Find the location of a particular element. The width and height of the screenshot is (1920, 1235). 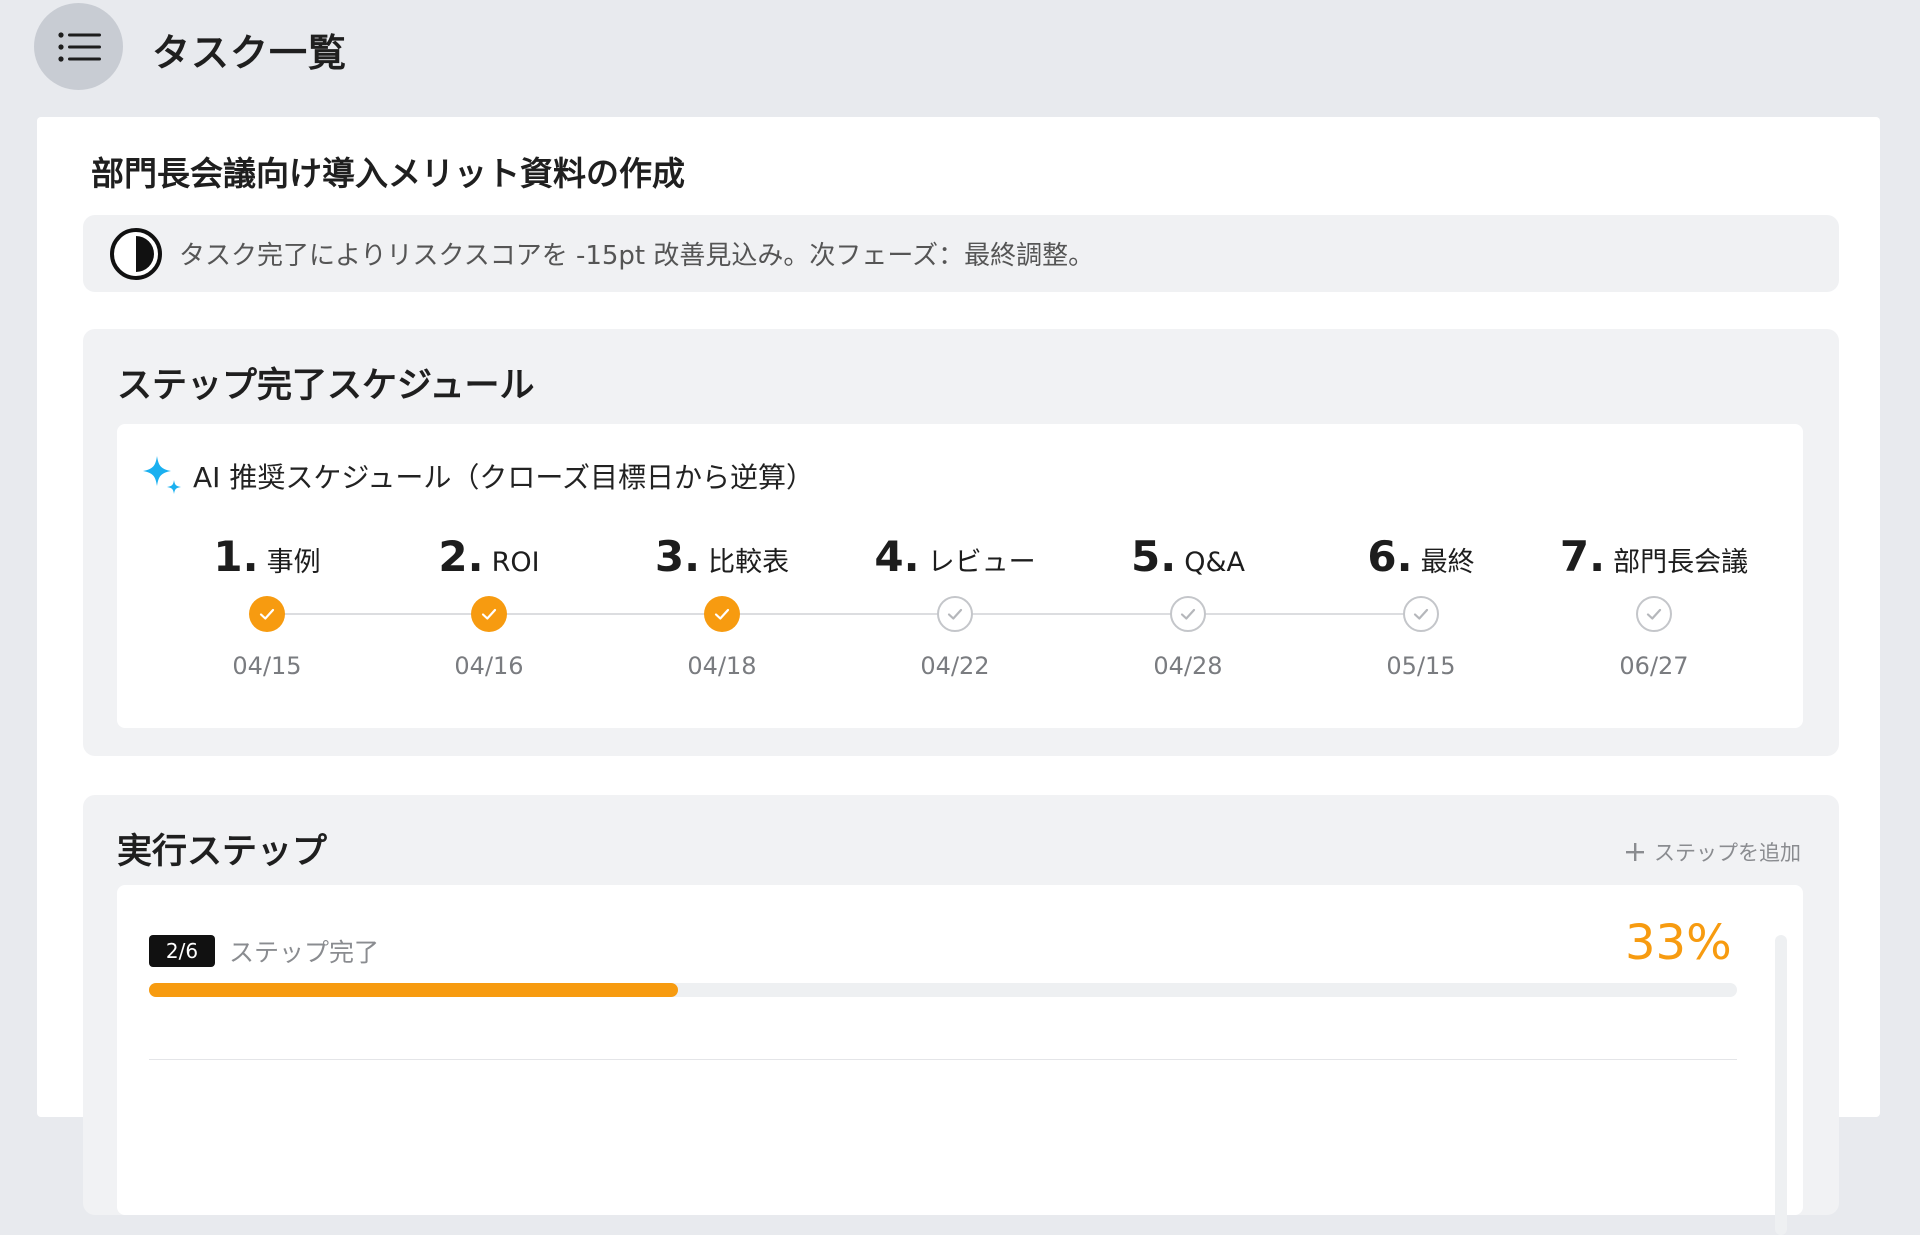

step-date: 04/15 is located at coordinates (267, 666).